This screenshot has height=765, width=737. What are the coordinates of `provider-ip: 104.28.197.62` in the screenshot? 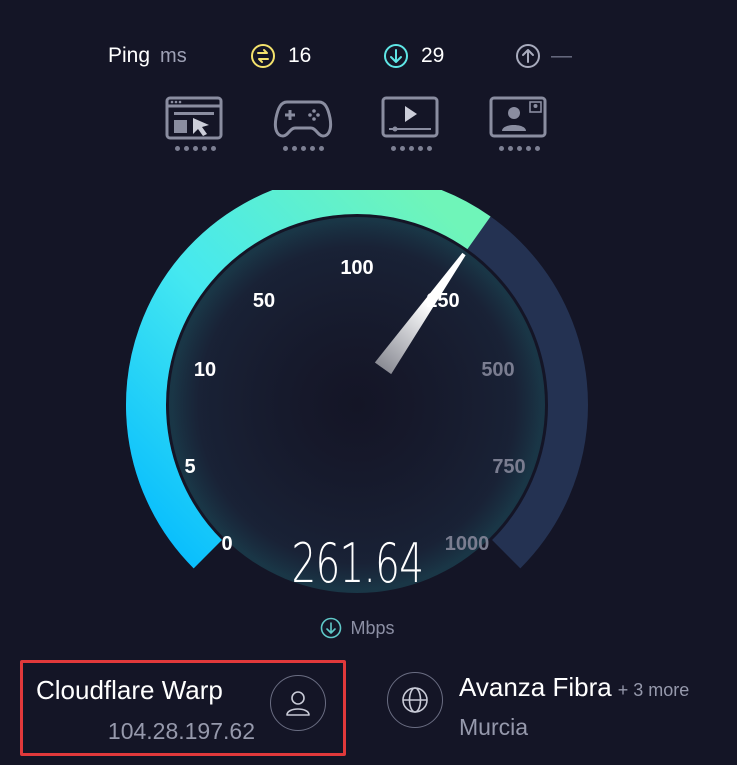 It's located at (181, 731).